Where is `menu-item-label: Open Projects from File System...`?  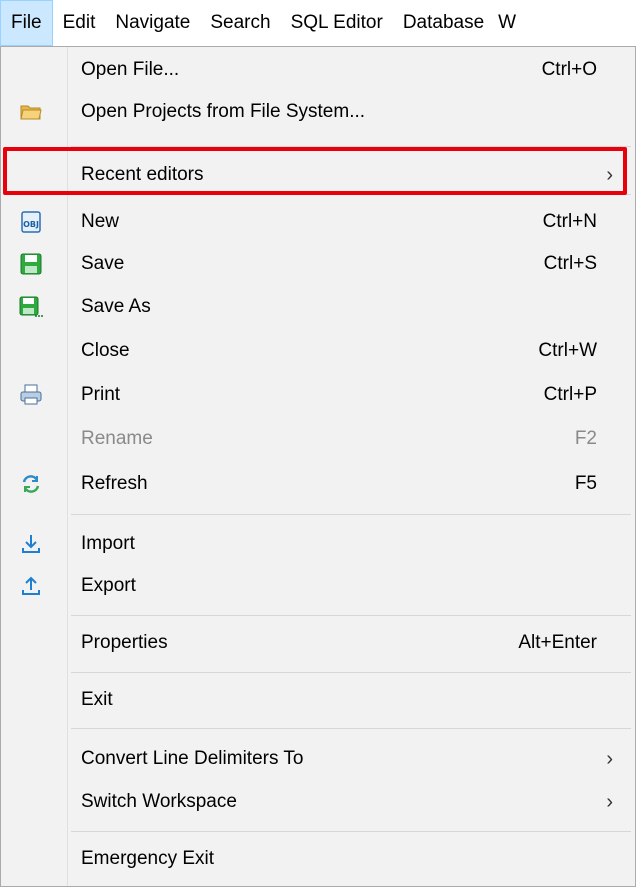
menu-item-label: Open Projects from File System... is located at coordinates (223, 111).